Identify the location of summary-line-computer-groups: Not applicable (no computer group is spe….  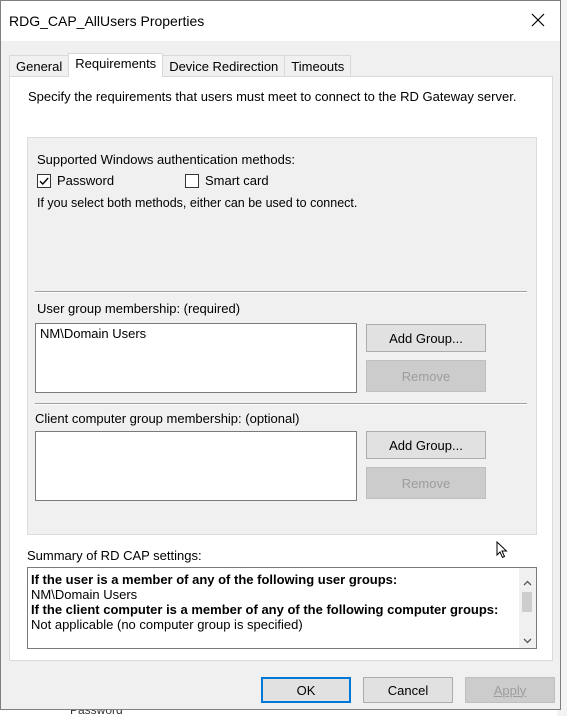
(167, 624).